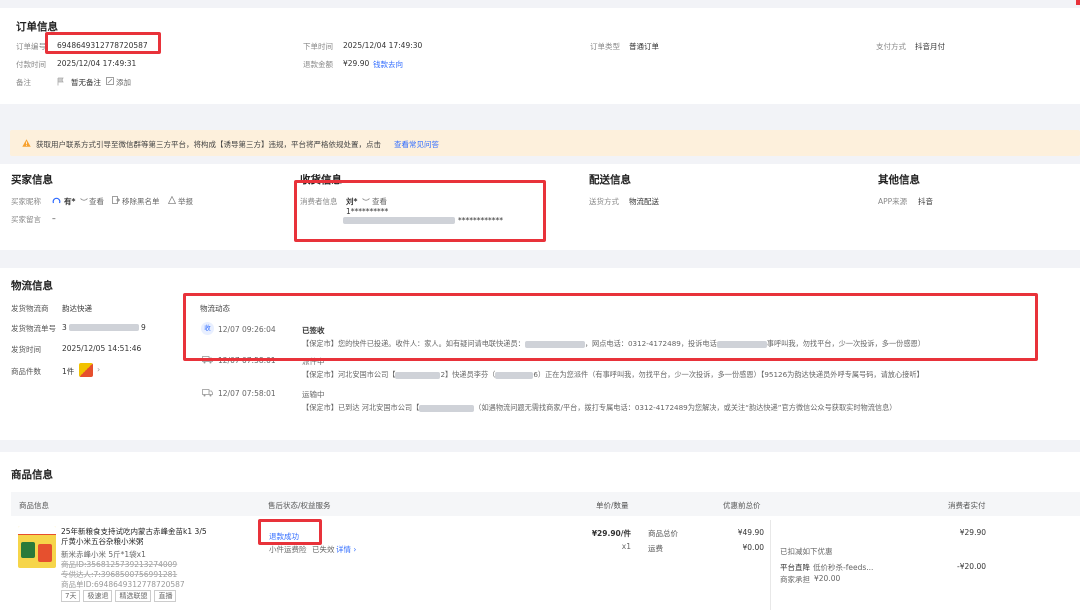 Image resolution: width=1080 pixels, height=610 pixels. I want to click on top-right-marker, so click(1078, 2).